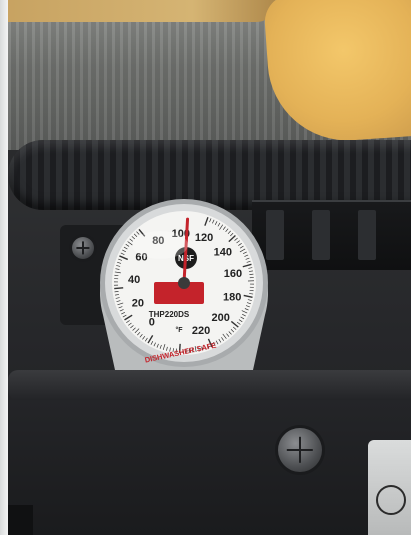 This screenshot has height=535, width=411. I want to click on needle-hub, so click(184, 283).